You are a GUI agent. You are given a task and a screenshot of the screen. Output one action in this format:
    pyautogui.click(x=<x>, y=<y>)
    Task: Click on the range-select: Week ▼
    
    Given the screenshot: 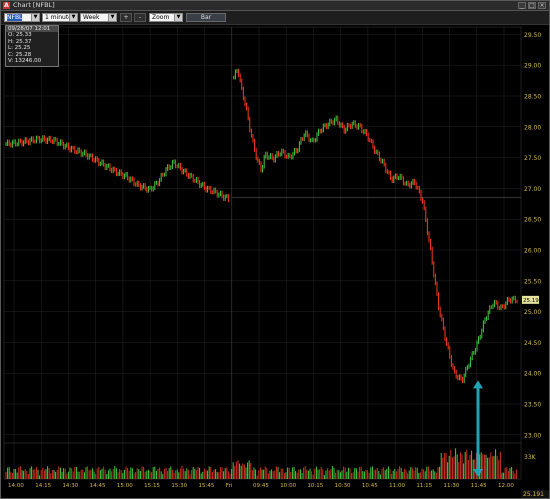 What is the action you would take?
    pyautogui.click(x=98, y=17)
    